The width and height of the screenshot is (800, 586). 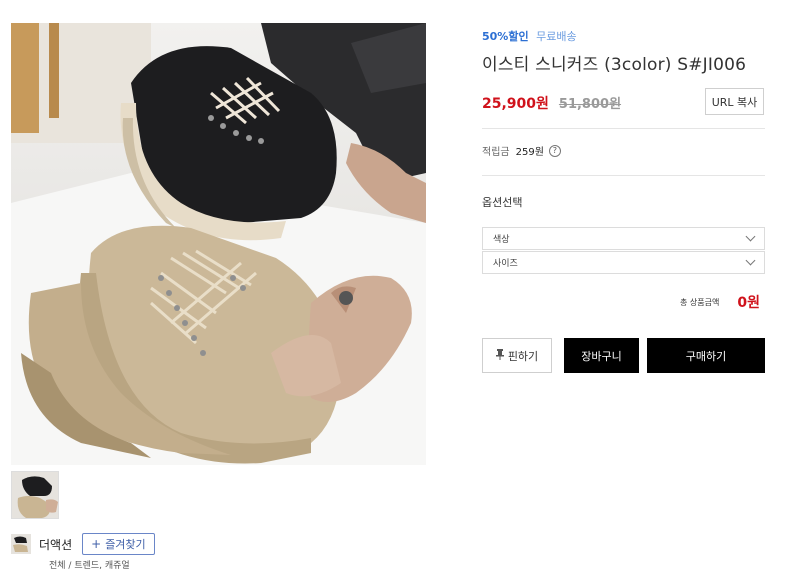 I want to click on shop-info: 더액션 + 즐겨찾기, so click(x=83, y=544).